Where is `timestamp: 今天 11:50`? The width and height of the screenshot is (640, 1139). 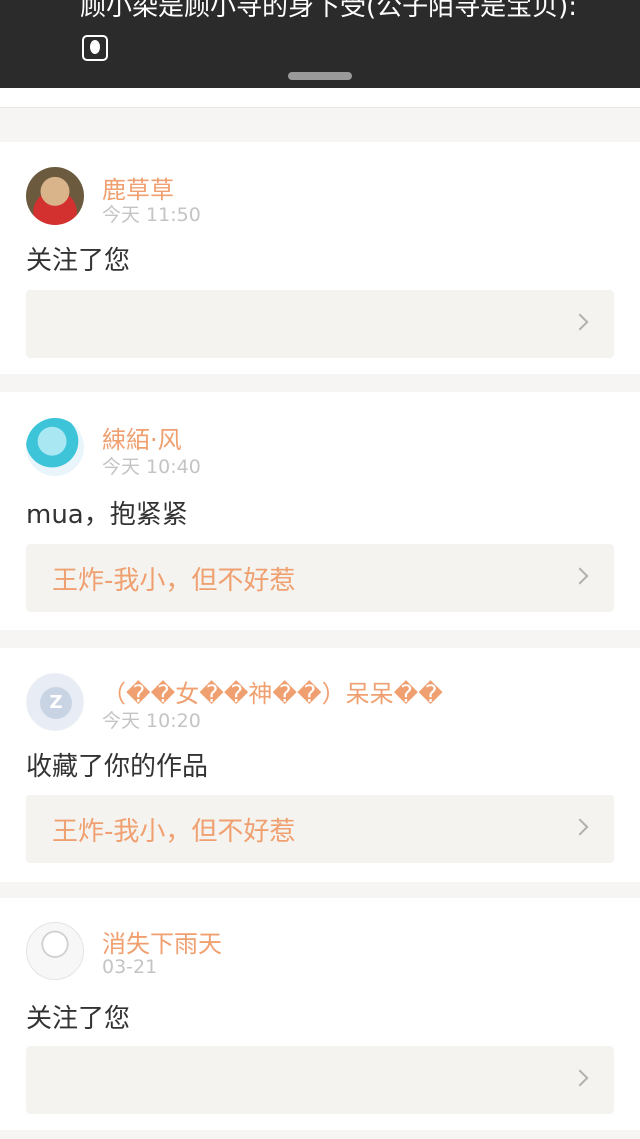
timestamp: 今天 11:50 is located at coordinates (151, 215).